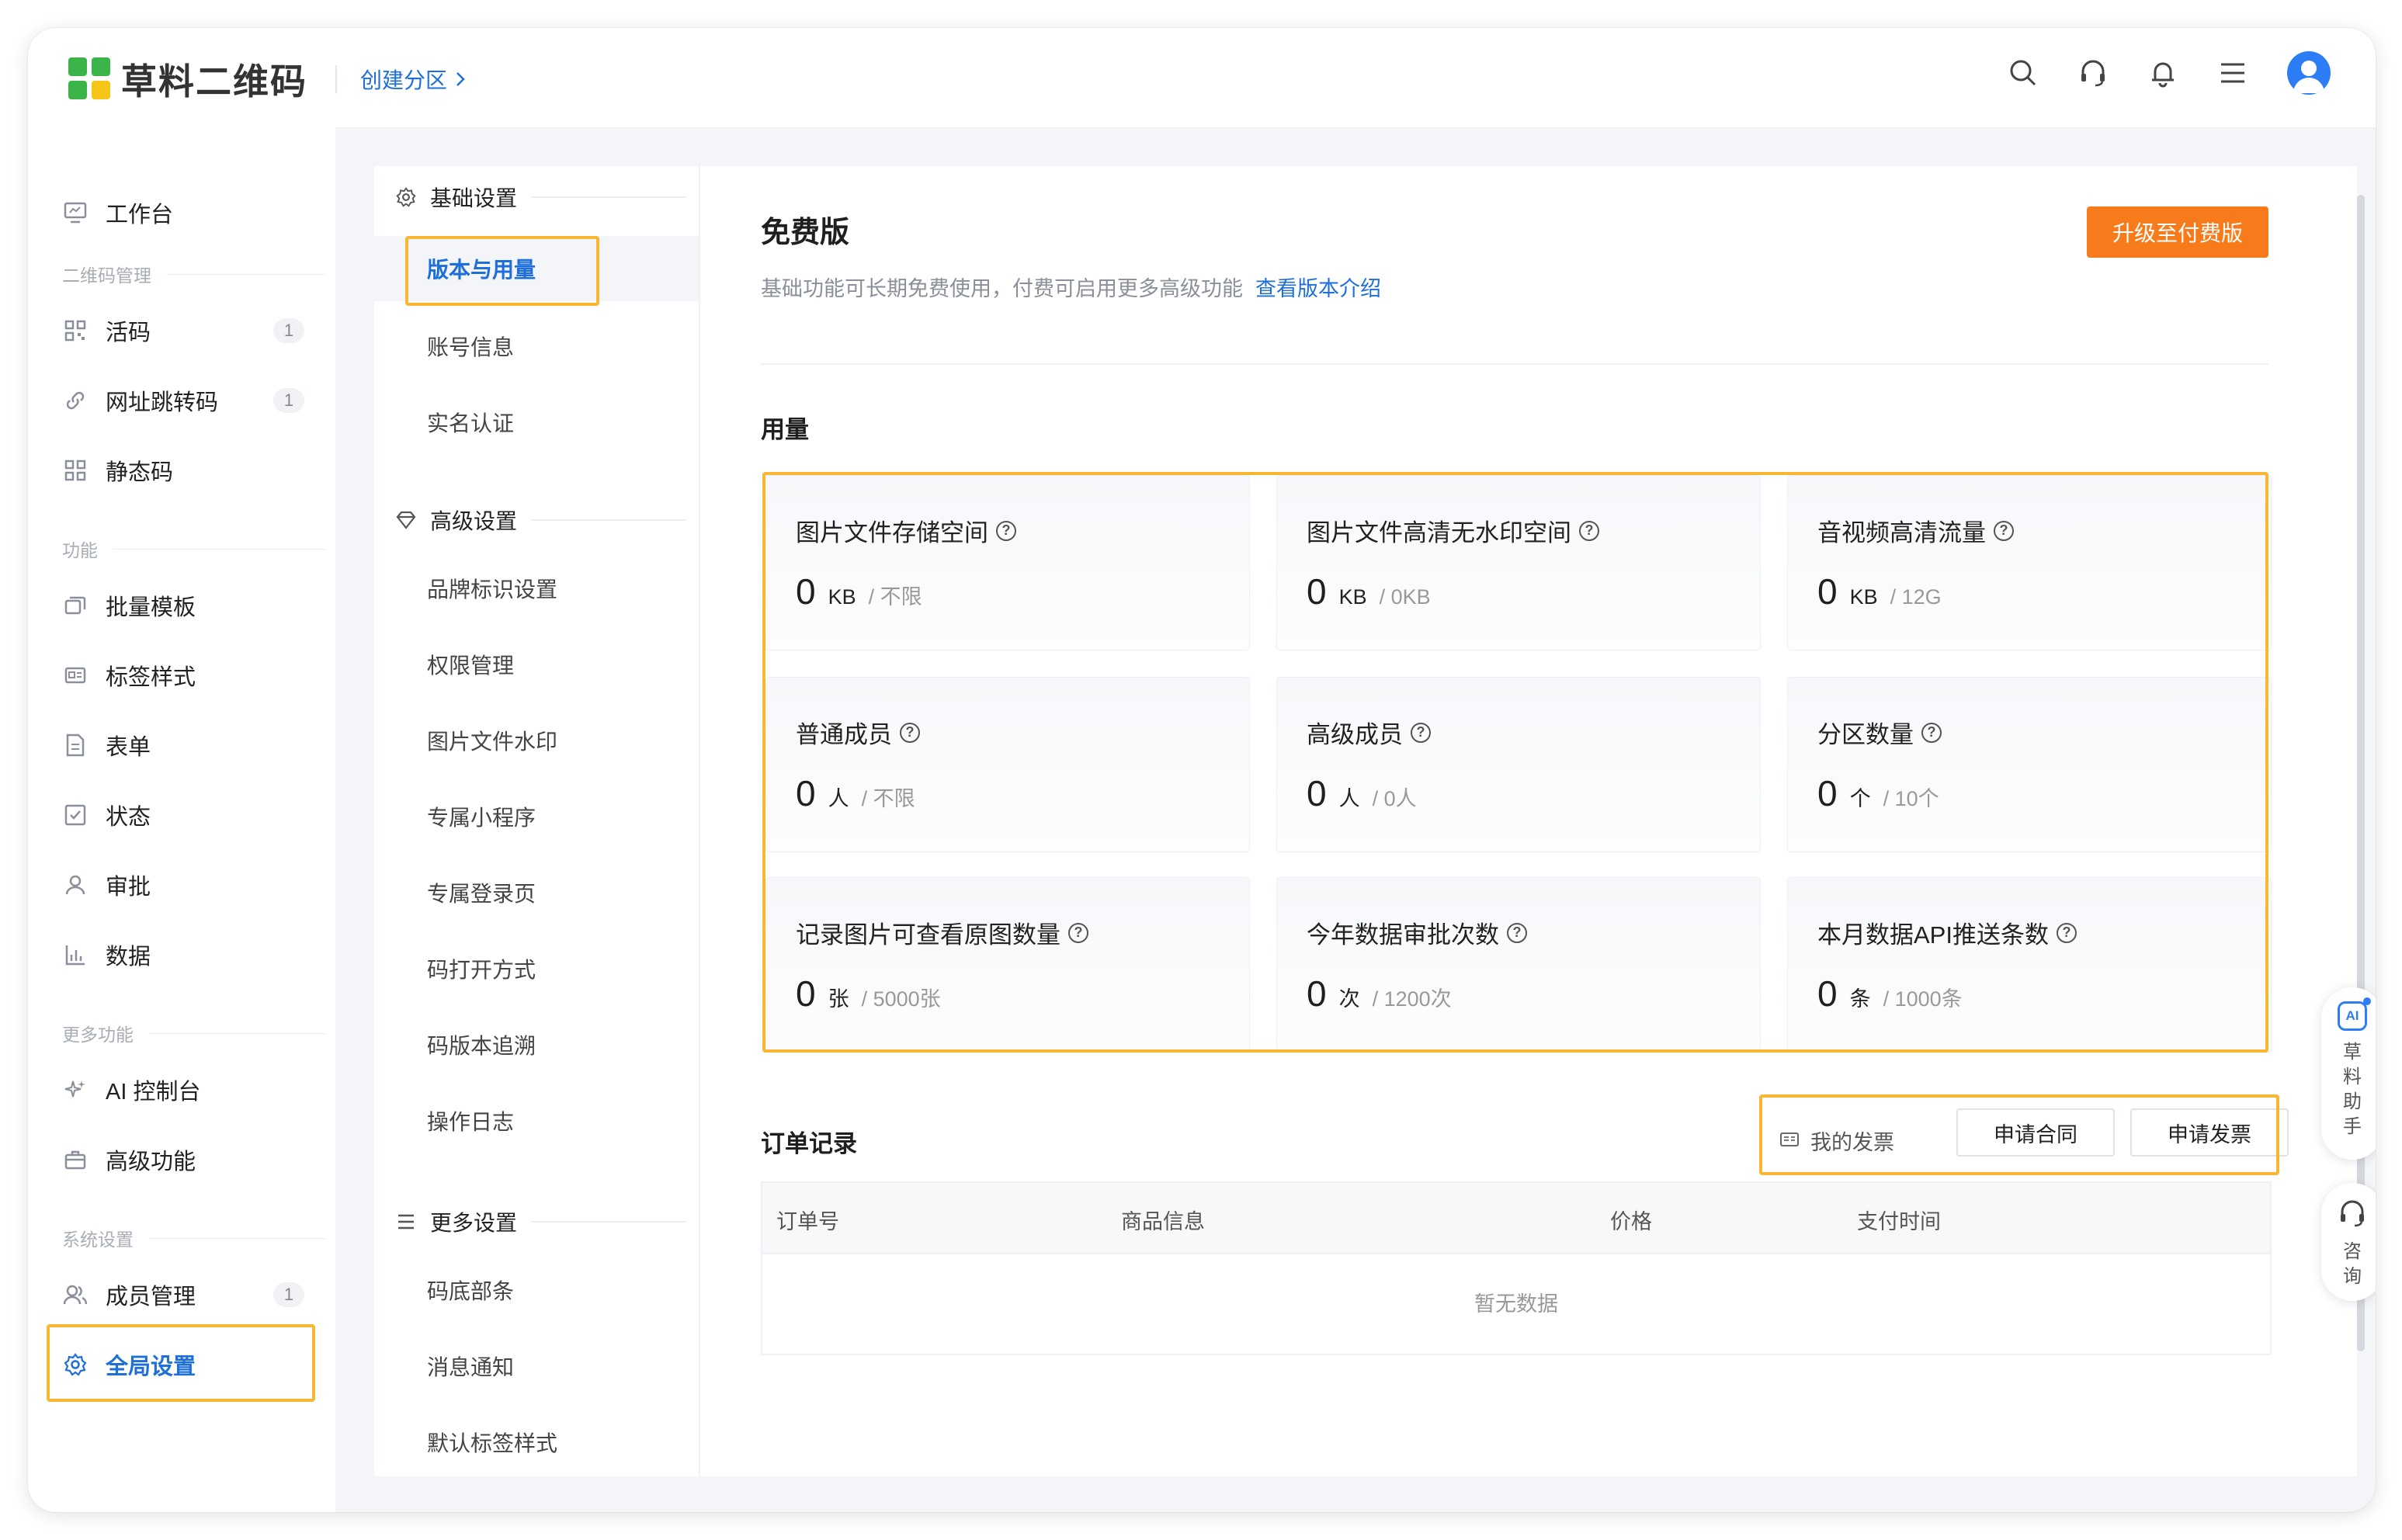 The width and height of the screenshot is (2402, 1540). Describe the element at coordinates (190, 470) in the screenshot. I see `sidebar-item-static-code: 静态码` at that location.